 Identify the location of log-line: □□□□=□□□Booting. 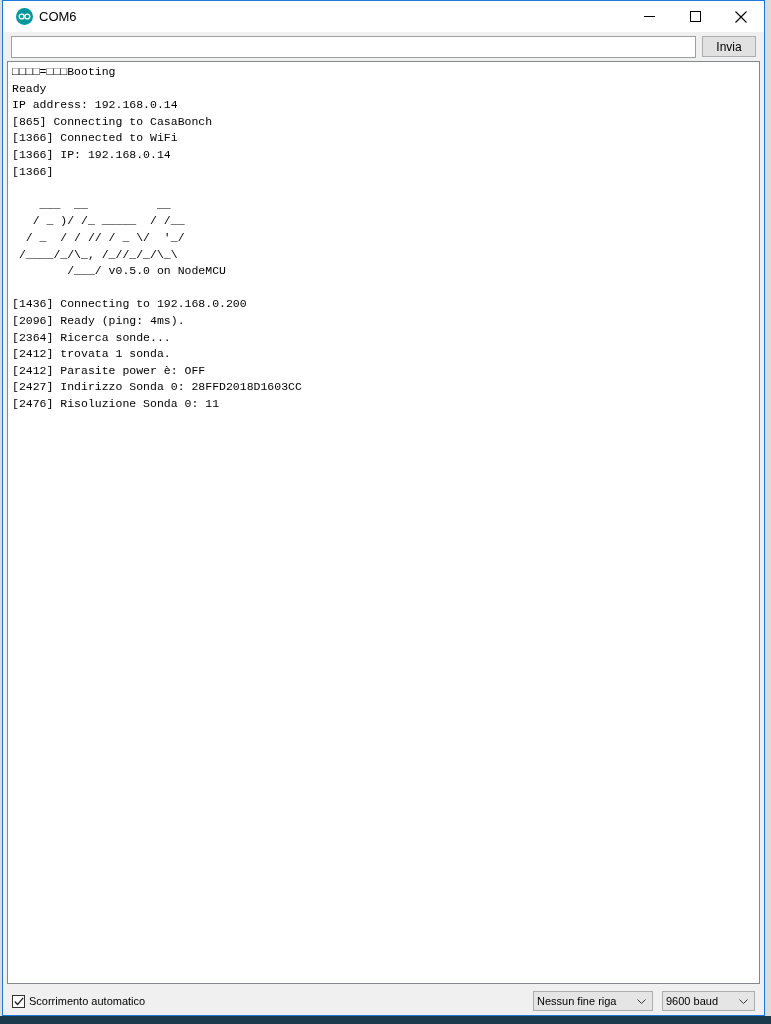
(64, 72).